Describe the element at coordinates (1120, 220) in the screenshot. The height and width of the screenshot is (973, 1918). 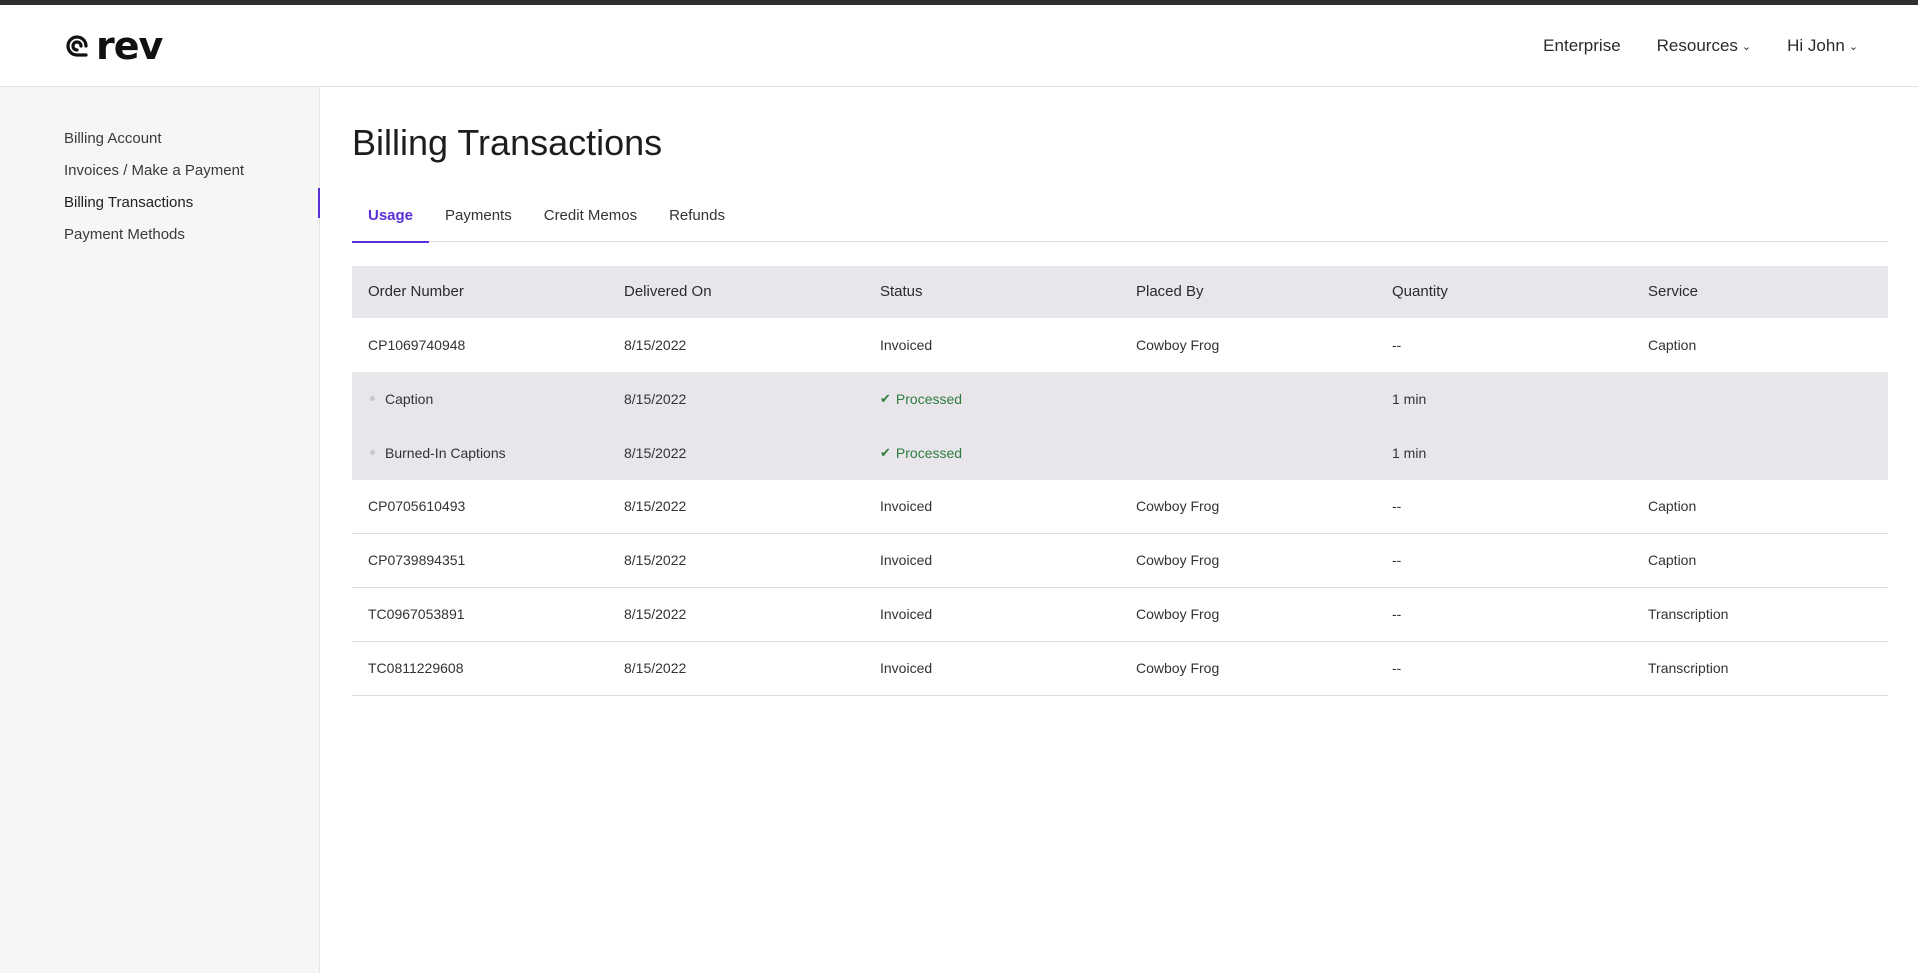
I see `tab-bar: Usage Payments Credit Memos Refunds` at that location.